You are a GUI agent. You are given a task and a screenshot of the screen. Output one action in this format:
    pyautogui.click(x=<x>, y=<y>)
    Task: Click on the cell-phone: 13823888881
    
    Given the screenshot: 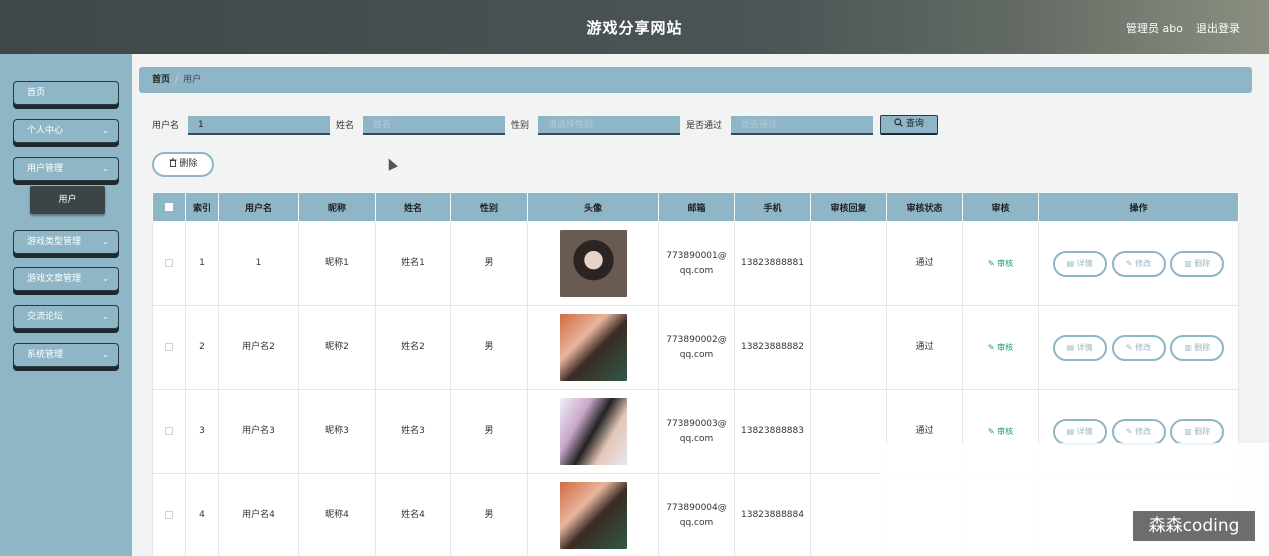 What is the action you would take?
    pyautogui.click(x=772, y=263)
    